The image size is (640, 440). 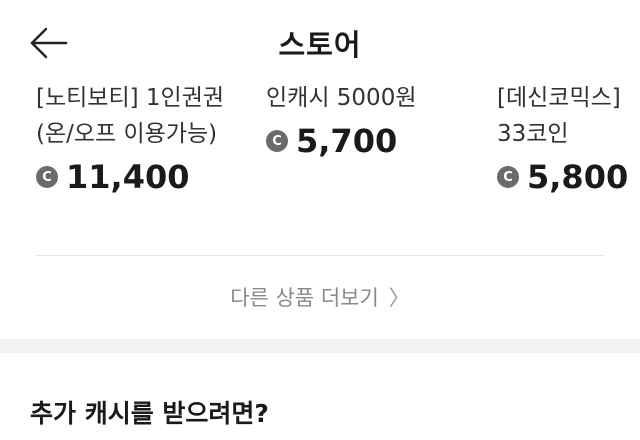 I want to click on product-name-line2: (온/오프 이용가능), so click(x=127, y=134).